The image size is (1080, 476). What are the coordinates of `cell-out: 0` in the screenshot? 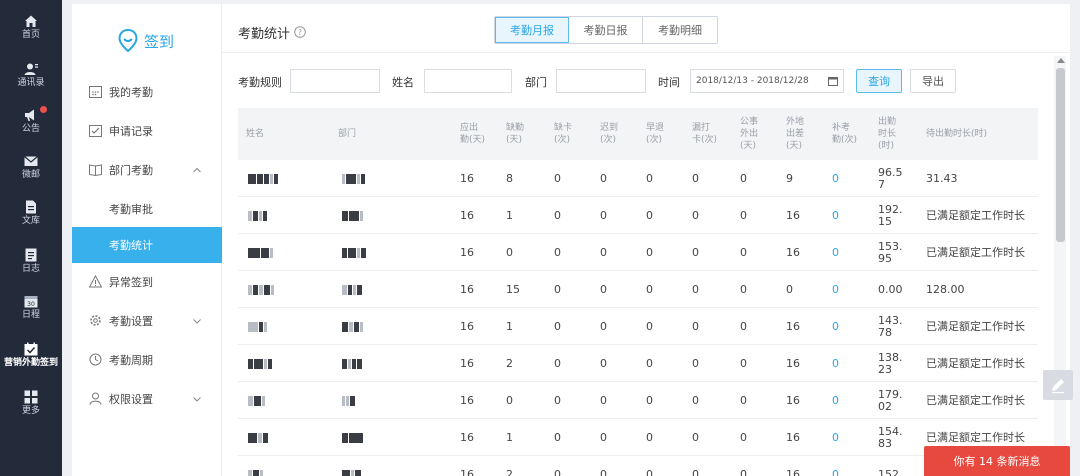 It's located at (743, 400).